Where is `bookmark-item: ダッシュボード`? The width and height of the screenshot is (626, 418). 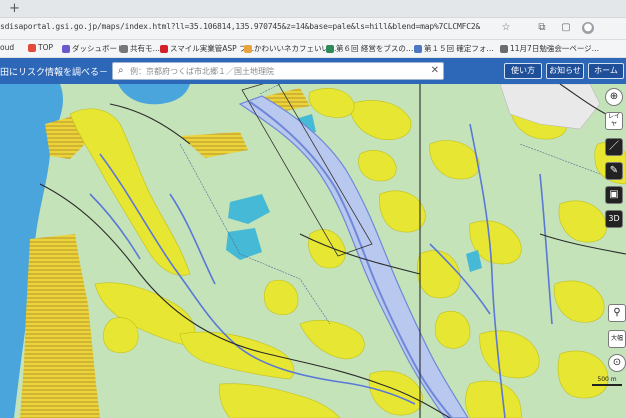
bookmark-item: ダッシュボード is located at coordinates (93, 48).